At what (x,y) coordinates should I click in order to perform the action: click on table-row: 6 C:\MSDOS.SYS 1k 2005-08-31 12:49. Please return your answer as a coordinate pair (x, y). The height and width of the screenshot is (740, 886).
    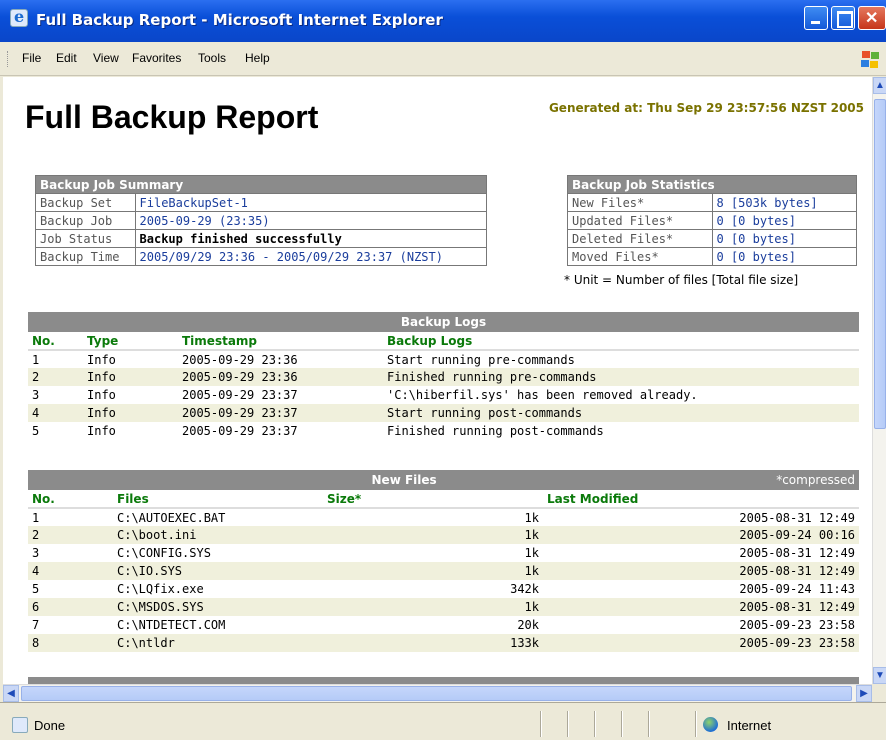
    Looking at the image, I should click on (443, 607).